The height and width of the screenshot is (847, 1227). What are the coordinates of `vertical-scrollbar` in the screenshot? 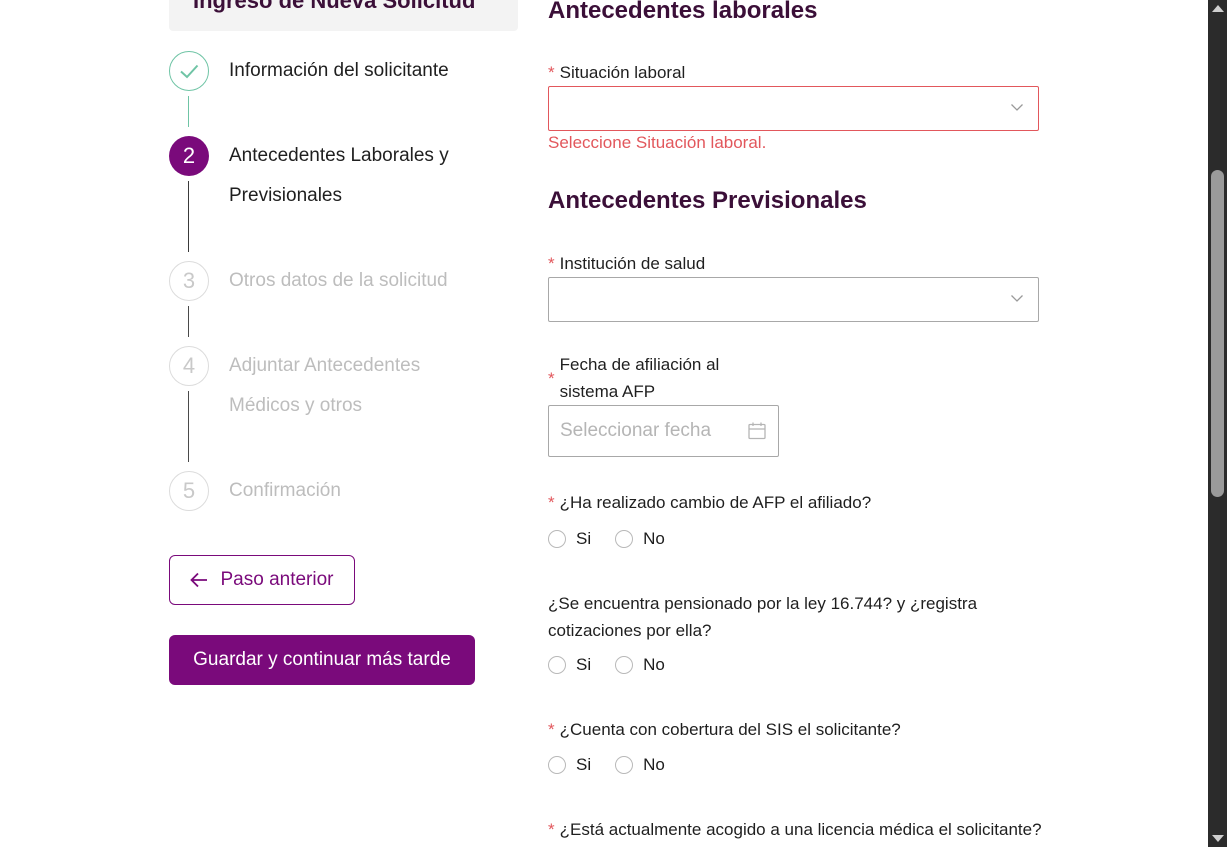 It's located at (1217, 423).